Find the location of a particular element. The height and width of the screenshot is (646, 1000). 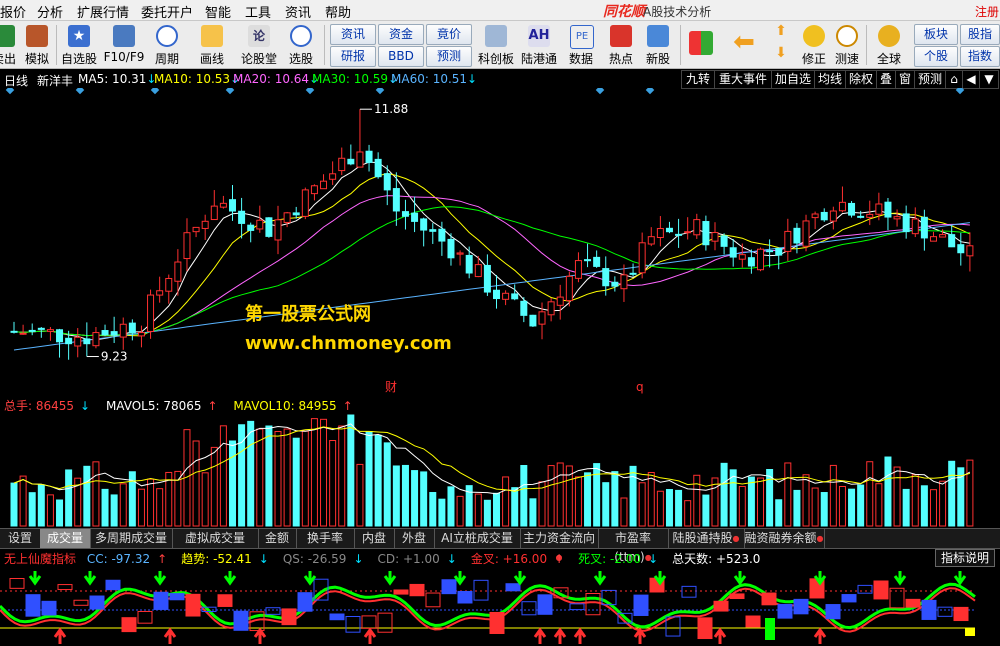

tab-9: 主力资金流向● is located at coordinates (559, 545).